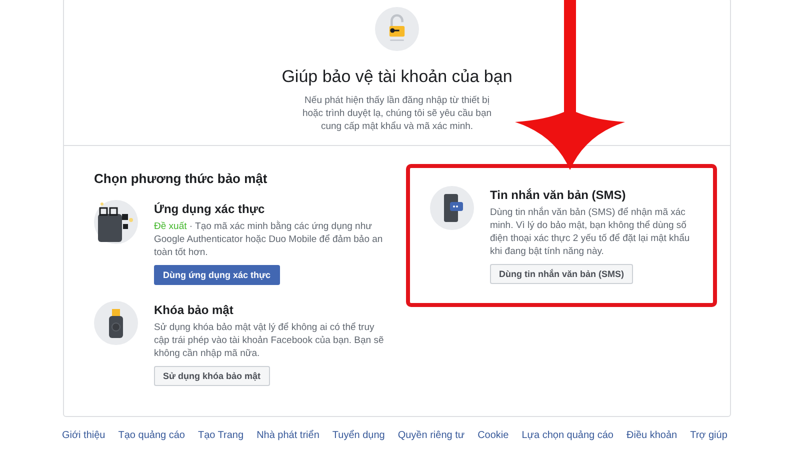 This screenshot has height=450, width=800. What do you see at coordinates (217, 275) in the screenshot?
I see `method-button: Dùng ứng dụng xác thực` at bounding box center [217, 275].